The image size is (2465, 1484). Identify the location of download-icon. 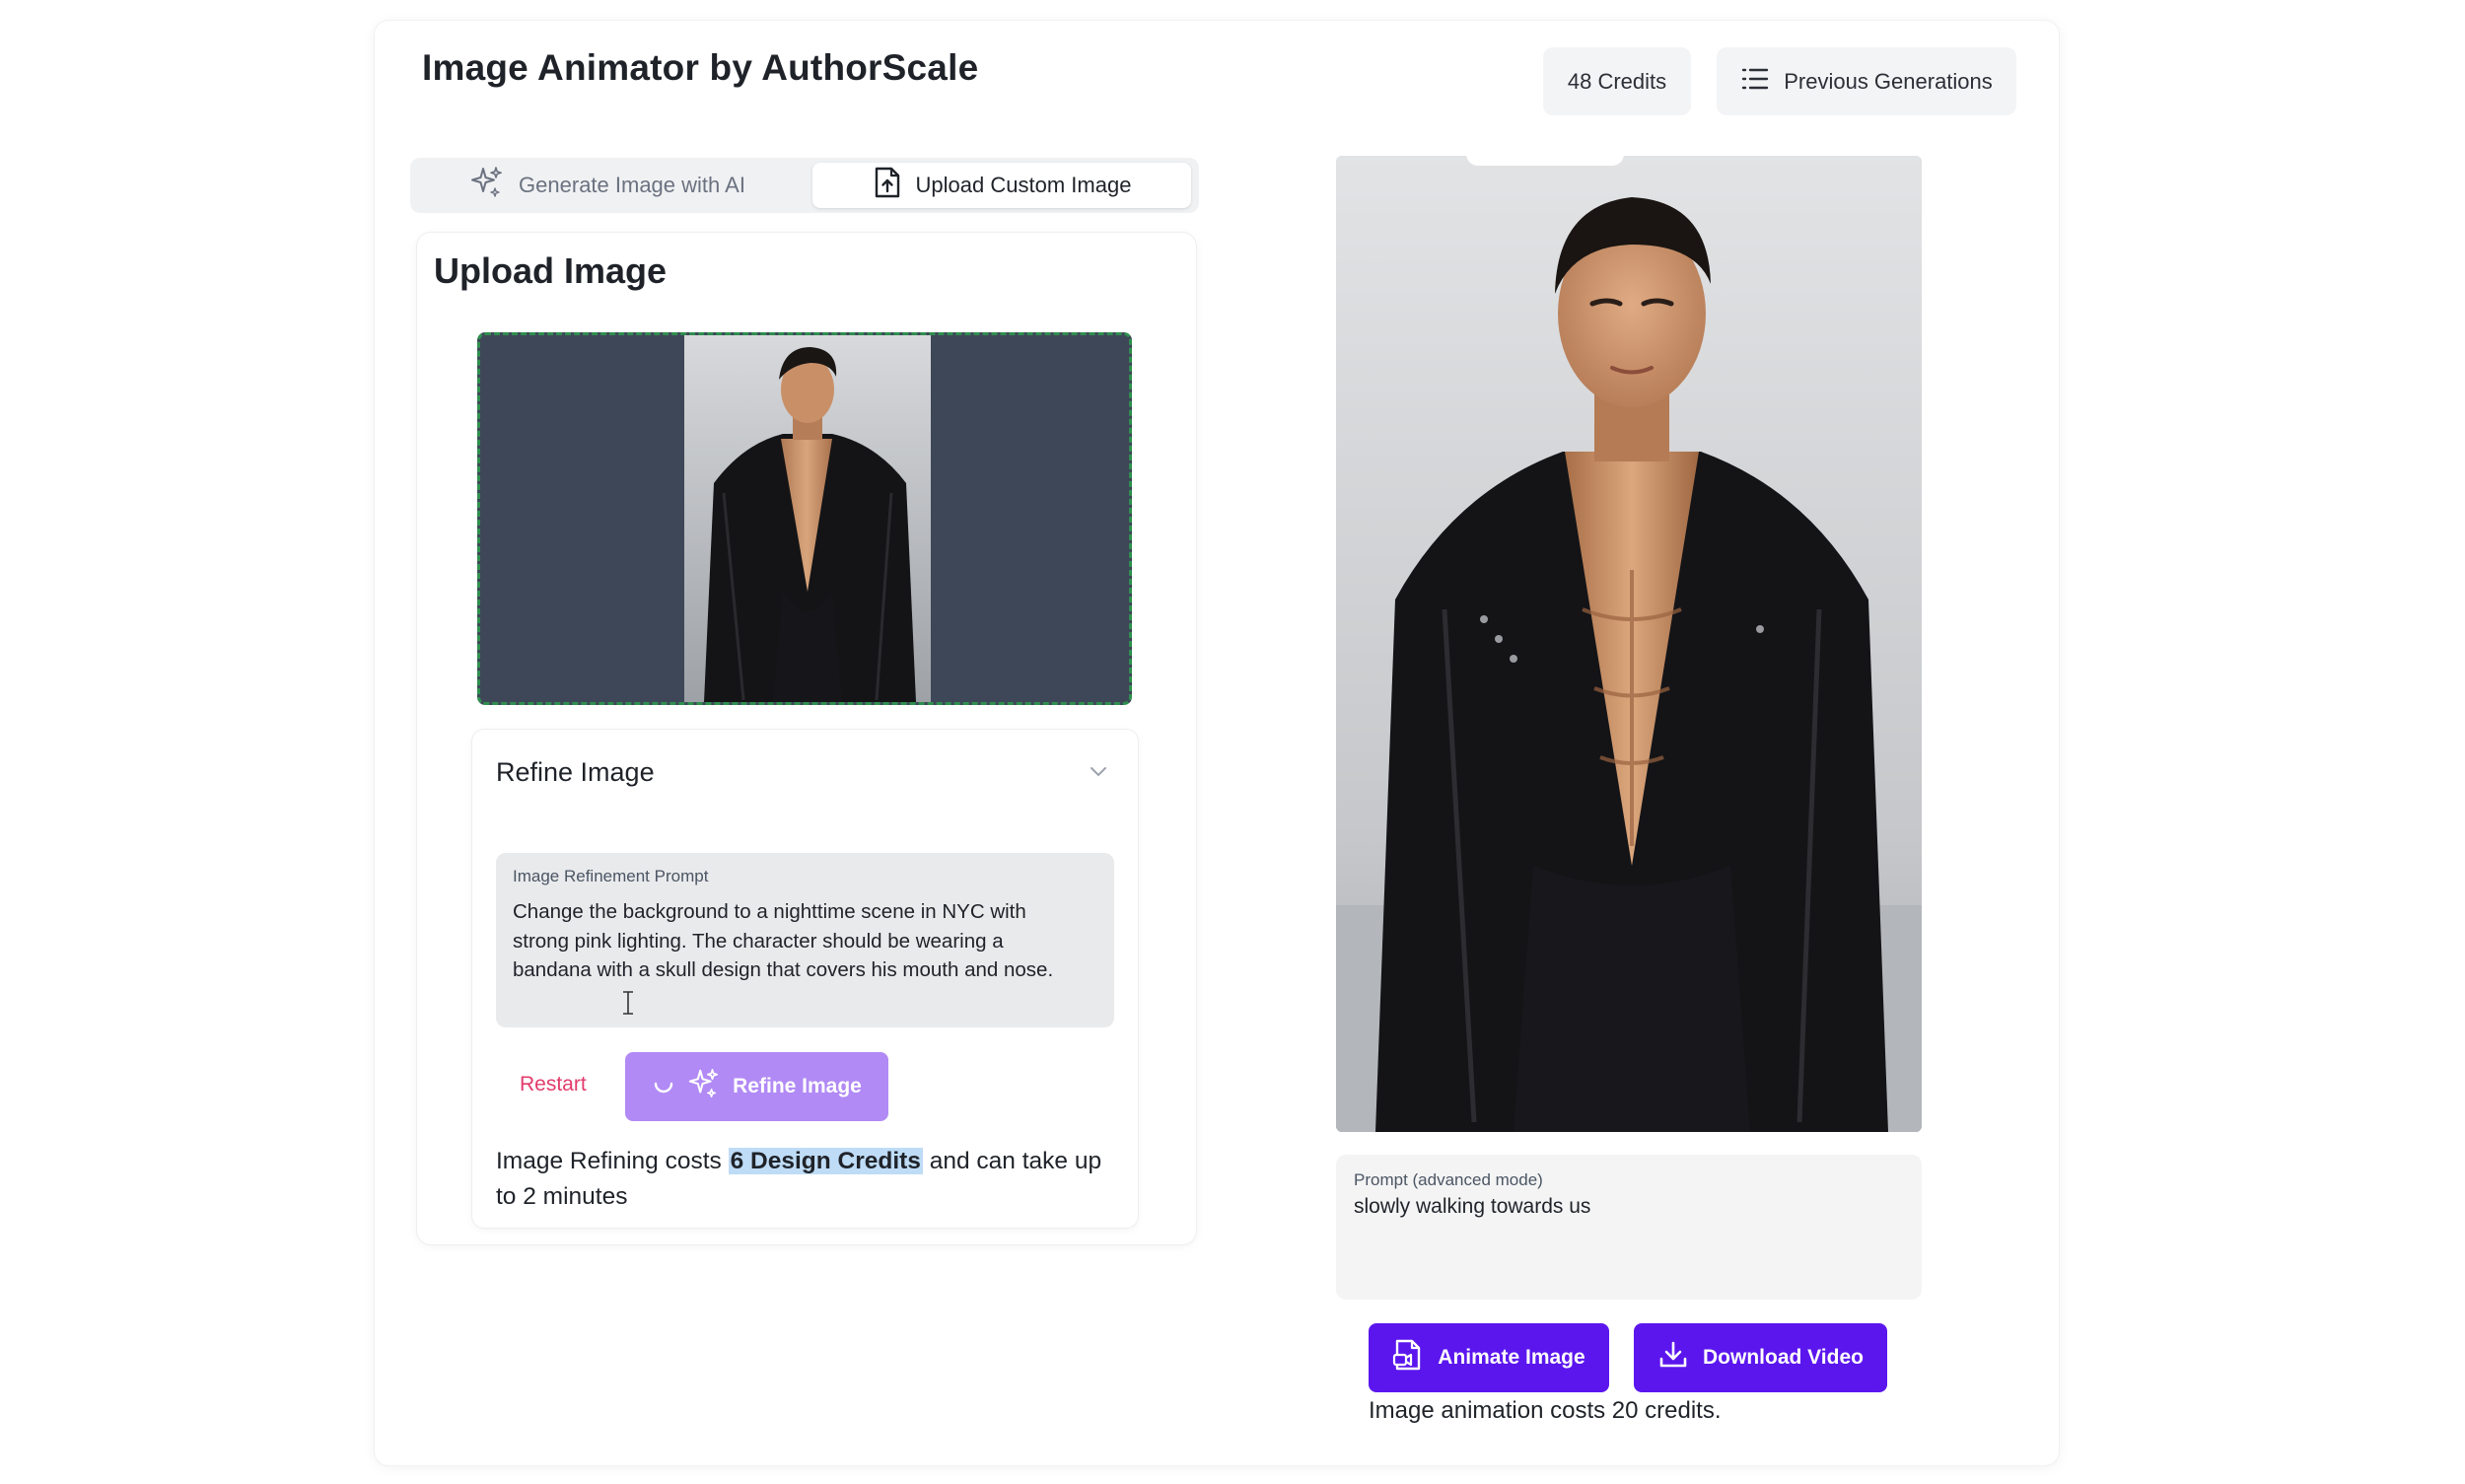
(1673, 1358).